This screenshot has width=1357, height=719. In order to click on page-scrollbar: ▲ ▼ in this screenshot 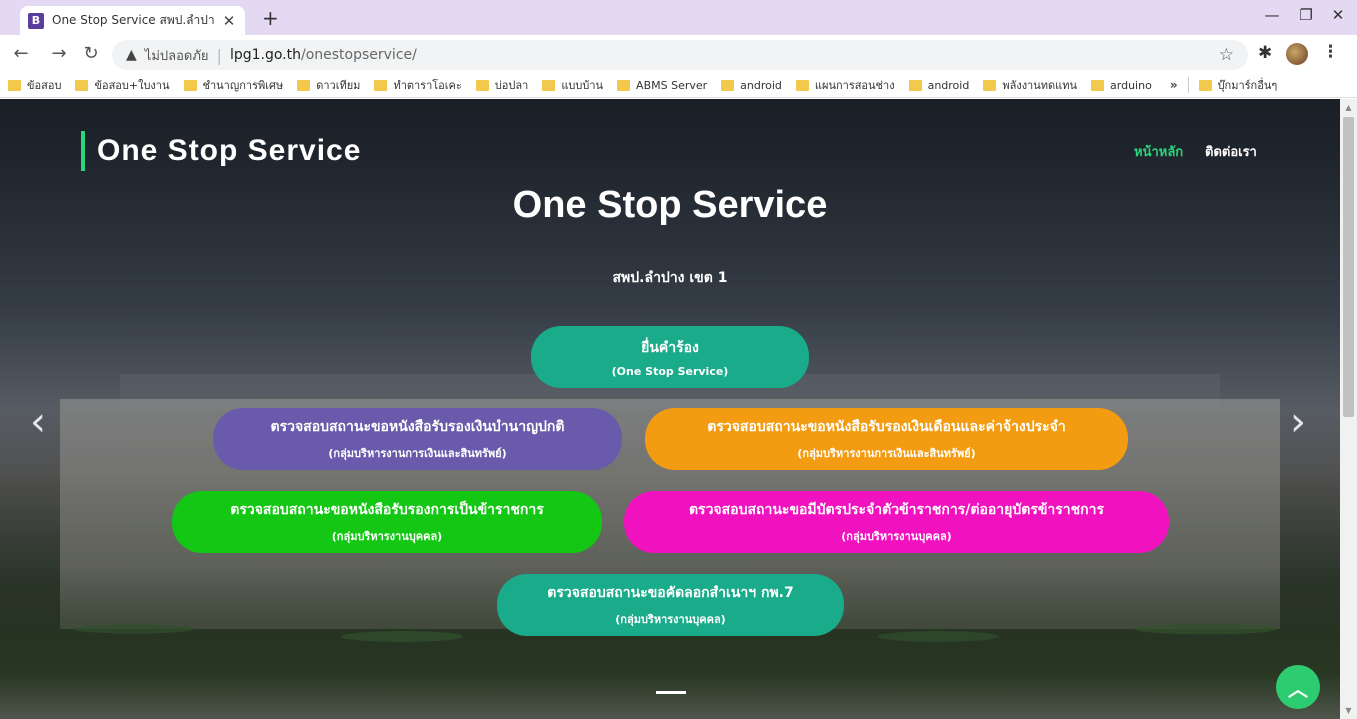, I will do `click(1348, 409)`.